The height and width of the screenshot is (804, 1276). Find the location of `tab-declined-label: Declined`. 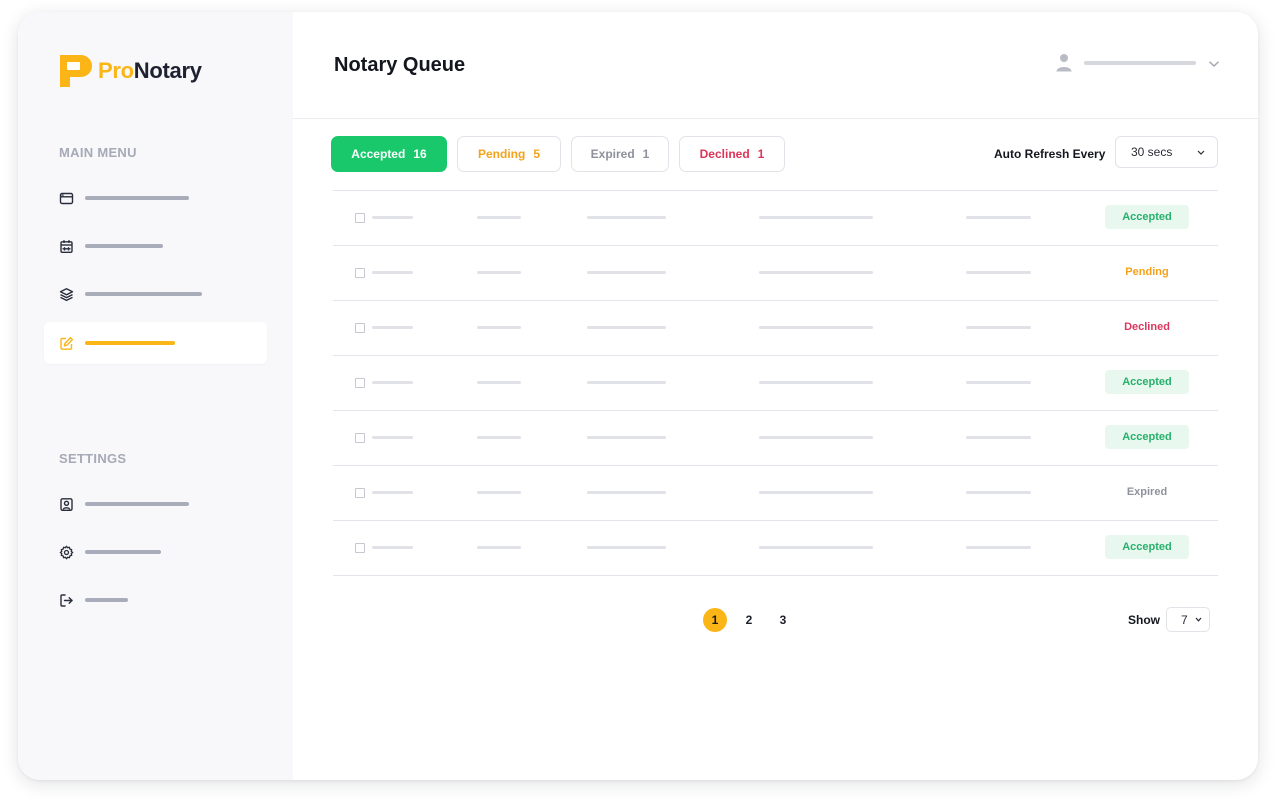

tab-declined-label: Declined is located at coordinates (724, 154).